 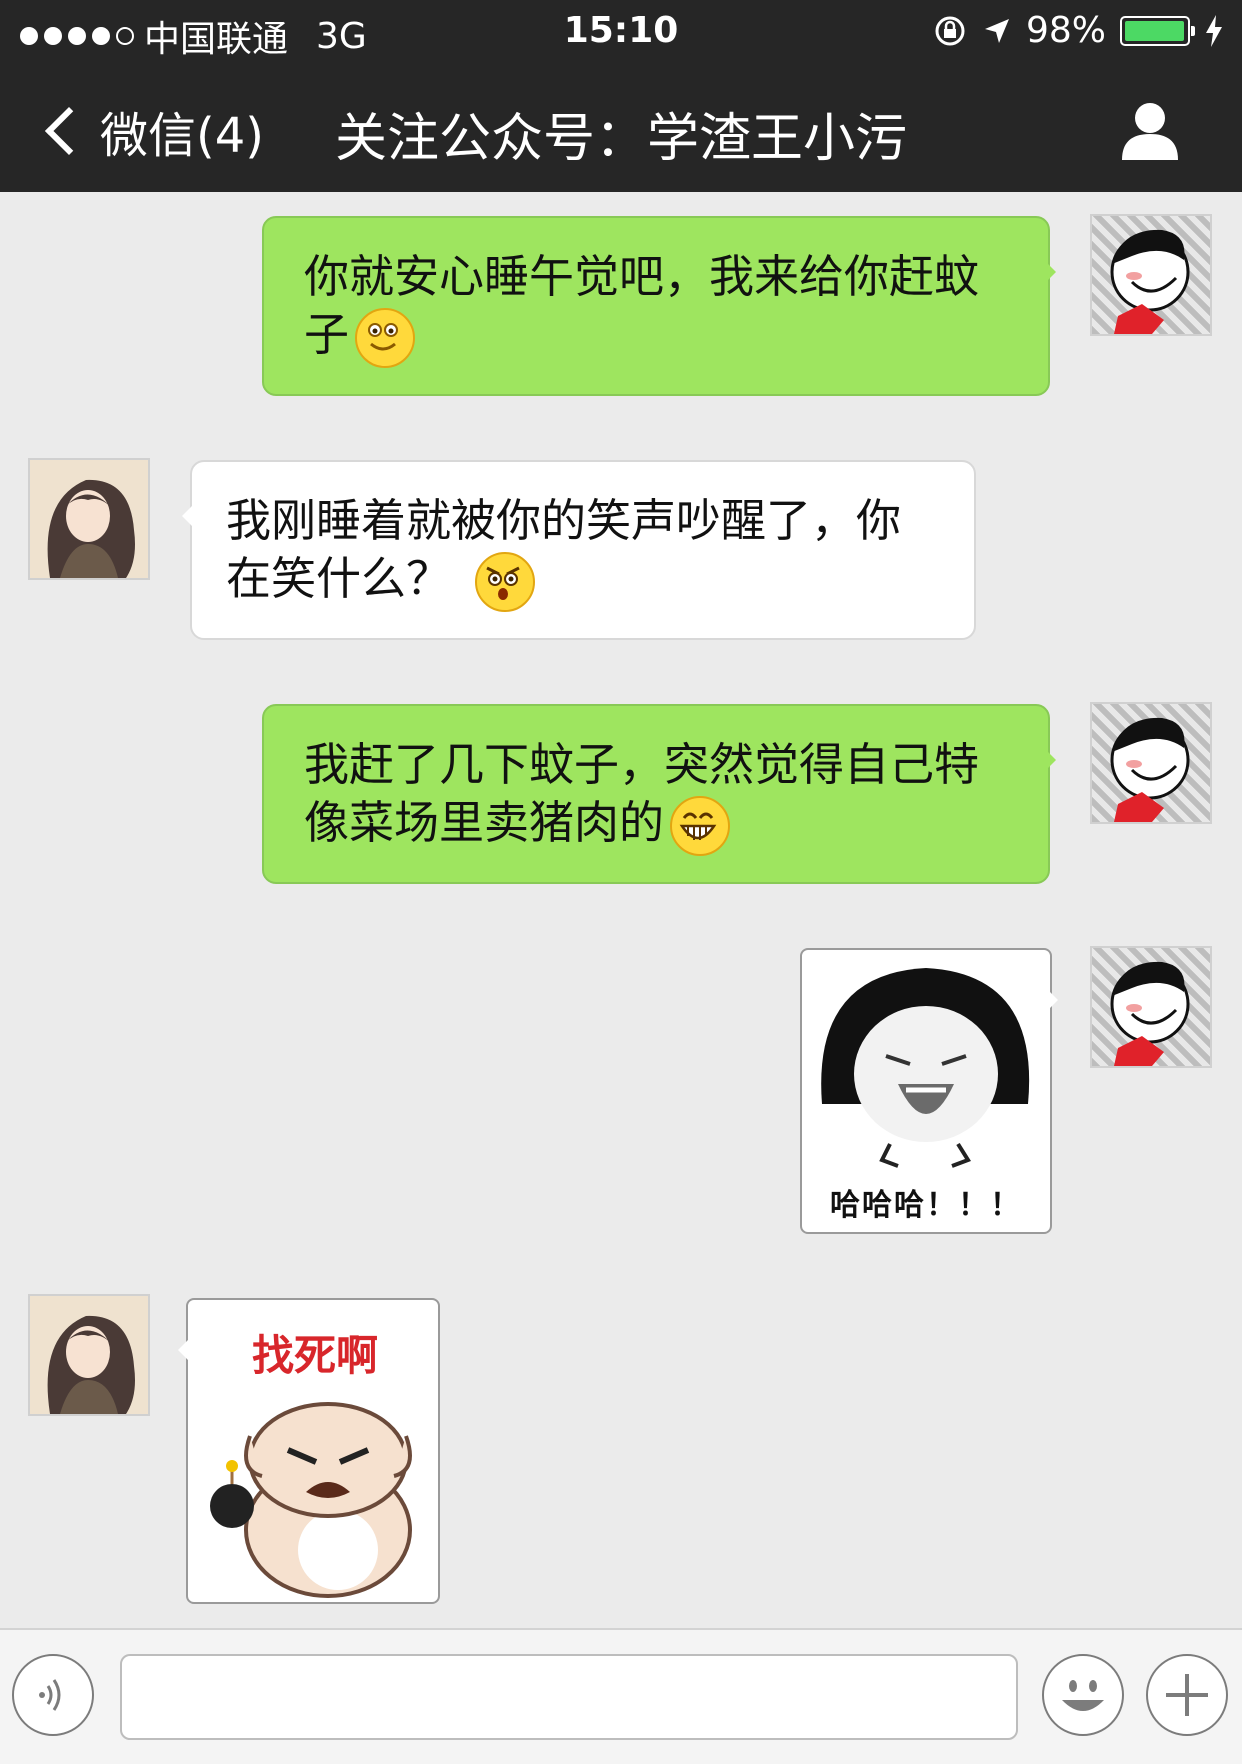 I want to click on battery-percent: 98%, so click(x=1065, y=30).